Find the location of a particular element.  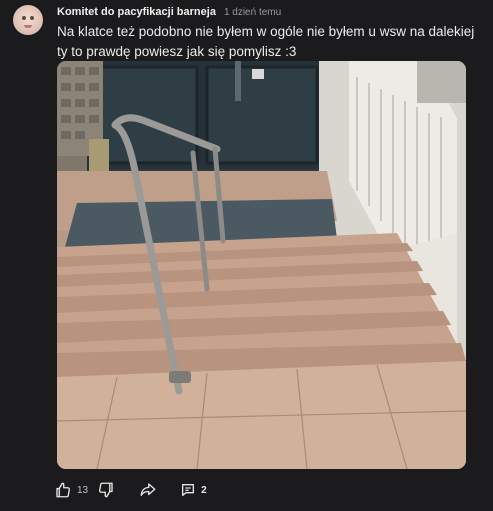

thumb-up-icon is located at coordinates (63, 490).